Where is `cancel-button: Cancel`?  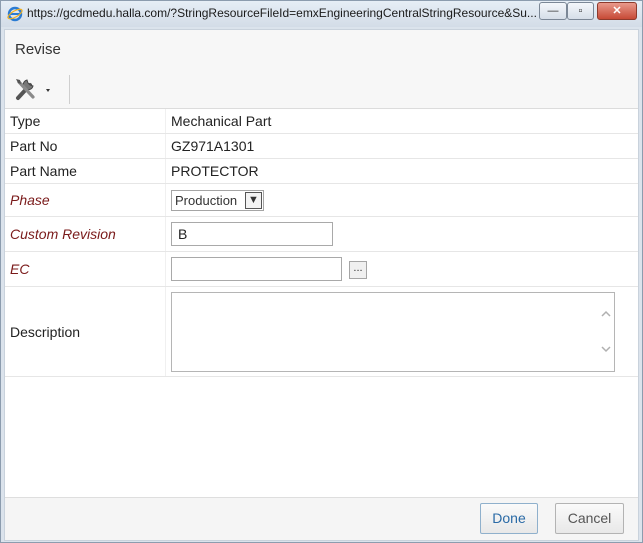 cancel-button: Cancel is located at coordinates (589, 518).